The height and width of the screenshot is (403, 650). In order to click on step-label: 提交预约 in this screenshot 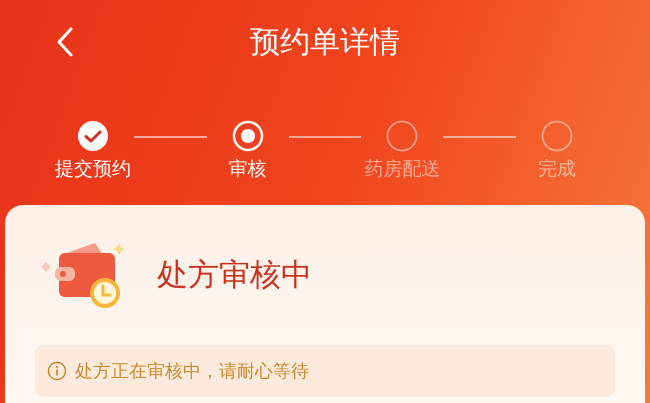, I will do `click(93, 170)`.